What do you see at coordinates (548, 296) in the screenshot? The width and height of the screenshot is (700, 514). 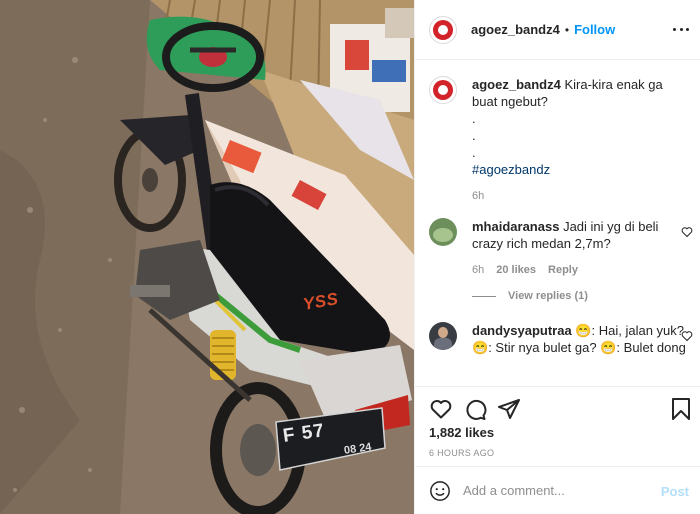 I see `view-replies-label: View replies (1)` at bounding box center [548, 296].